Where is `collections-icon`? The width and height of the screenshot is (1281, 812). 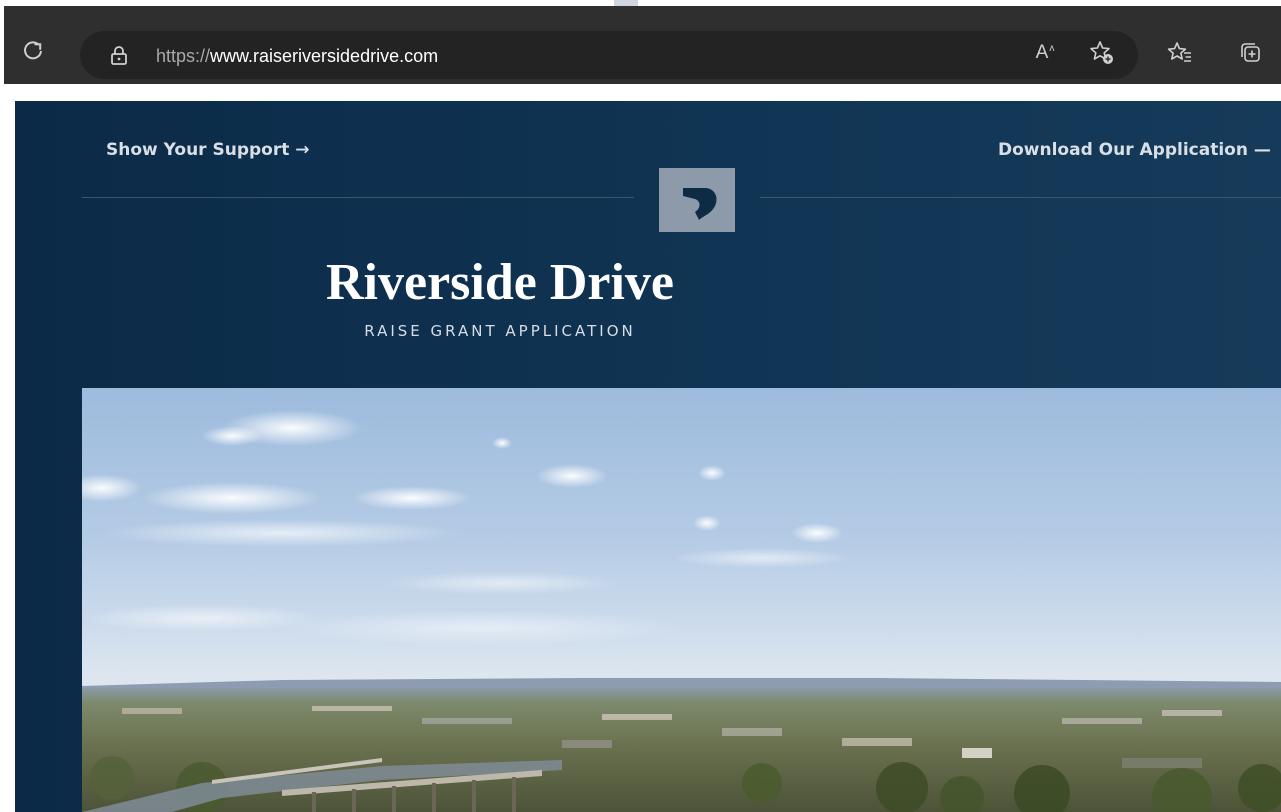
collections-icon is located at coordinates (1250, 52).